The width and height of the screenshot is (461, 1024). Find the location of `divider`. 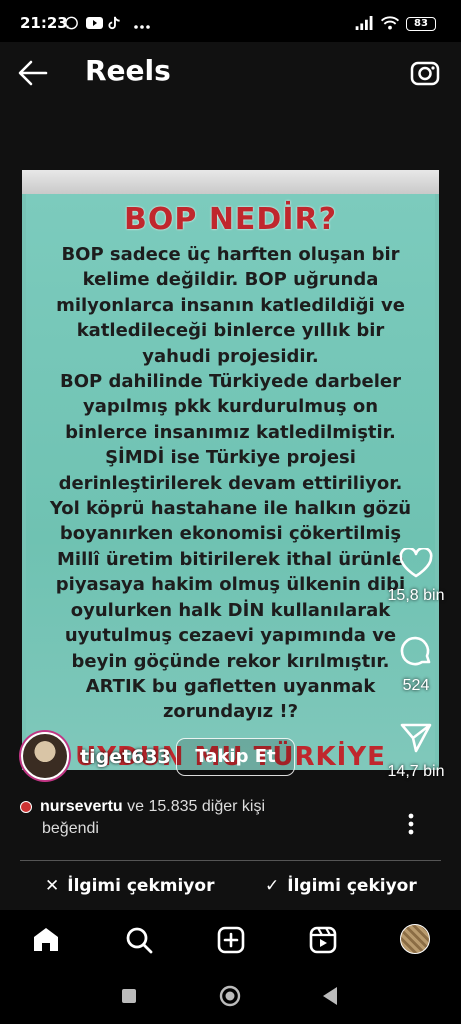

divider is located at coordinates (230, 860).